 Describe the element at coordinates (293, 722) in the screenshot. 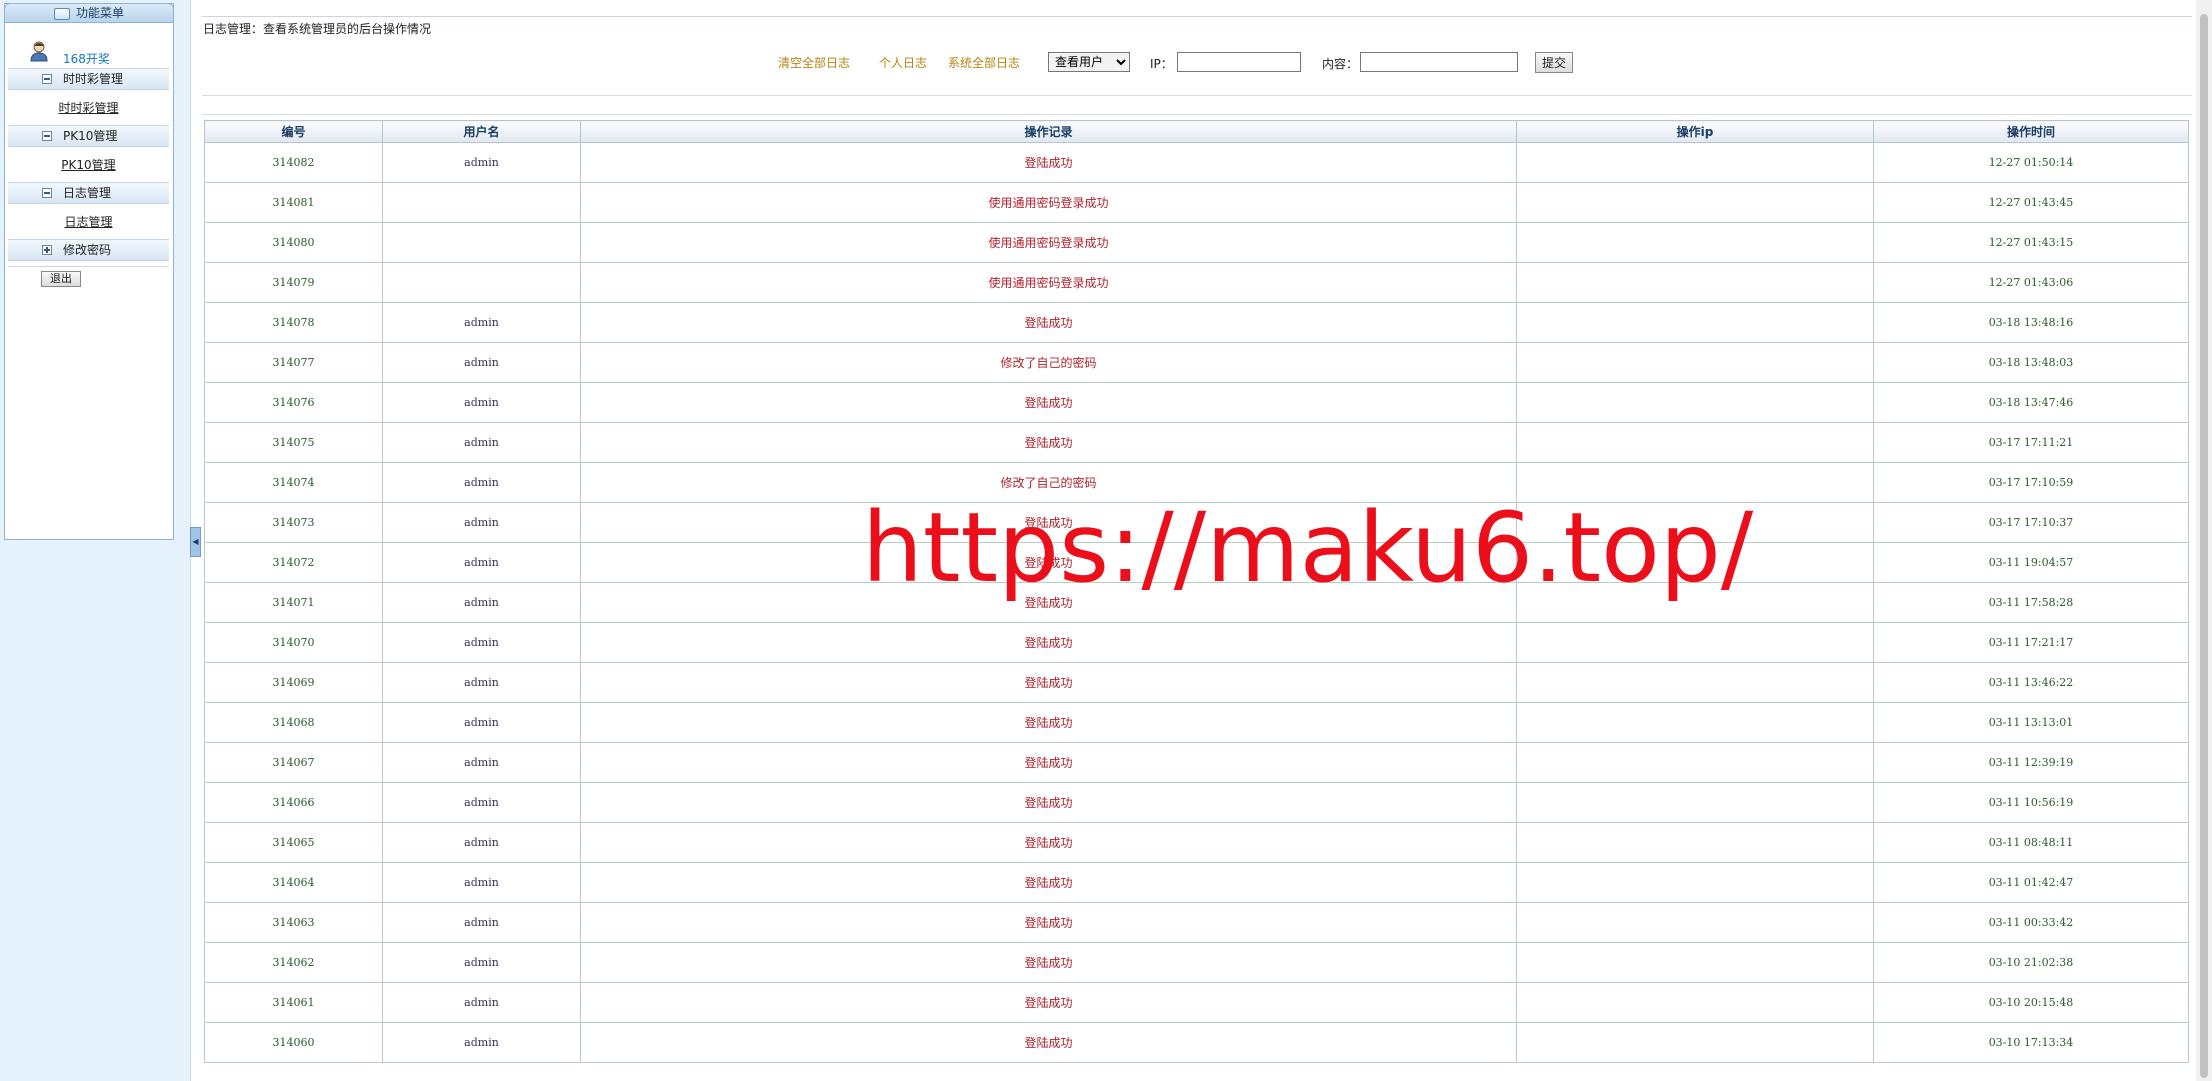

I see `cell-id: 314068` at that location.